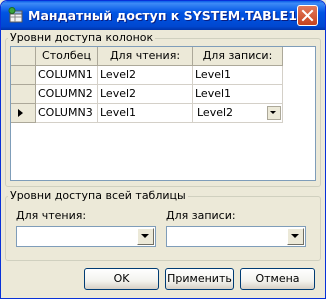  What do you see at coordinates (145, 56) in the screenshot?
I see `header-read: Для чтения:` at bounding box center [145, 56].